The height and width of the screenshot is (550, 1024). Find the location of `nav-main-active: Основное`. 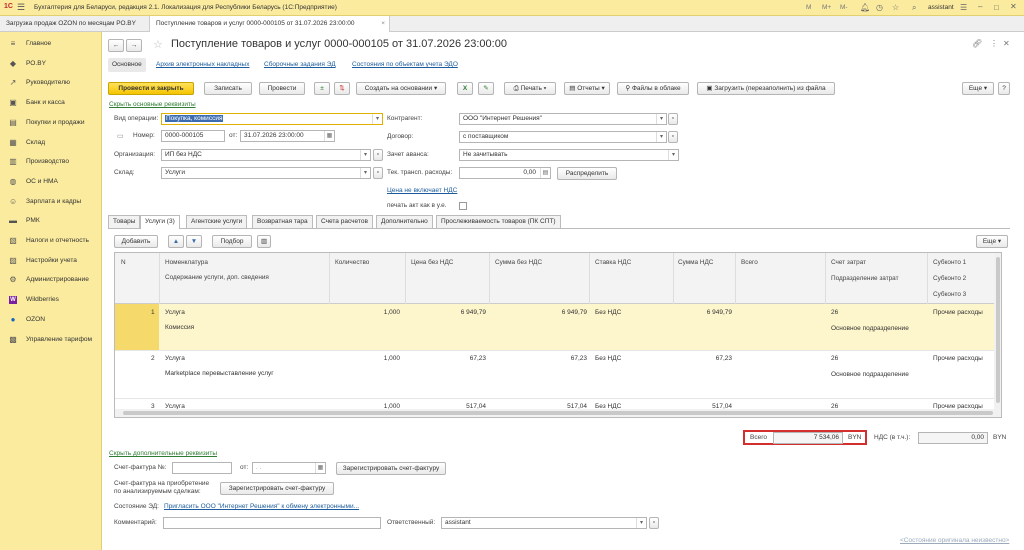

nav-main-active: Основное is located at coordinates (127, 65).